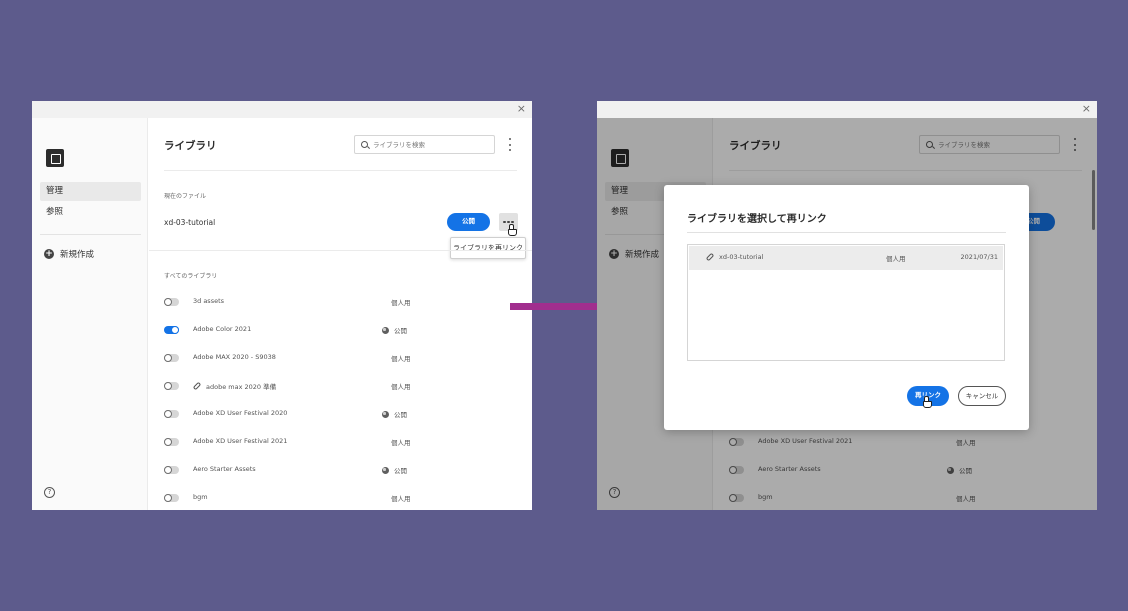  What do you see at coordinates (90, 191) in the screenshot?
I see `sidebar-item-manage: 管理` at bounding box center [90, 191].